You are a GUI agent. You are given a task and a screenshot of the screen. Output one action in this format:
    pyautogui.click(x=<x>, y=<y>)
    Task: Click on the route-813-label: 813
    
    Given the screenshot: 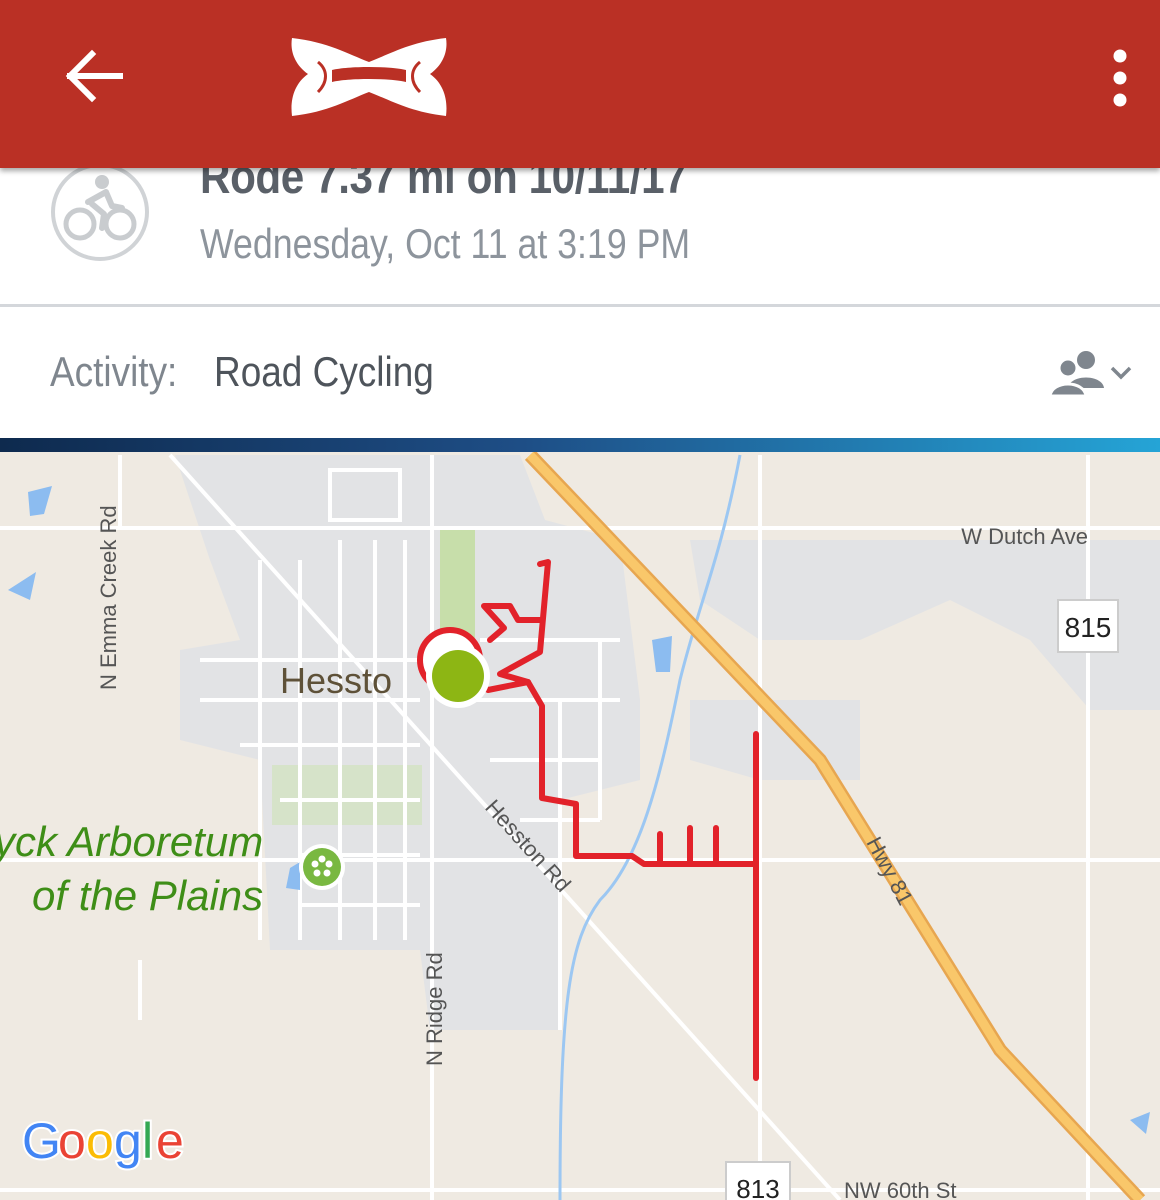 What is the action you would take?
    pyautogui.click(x=757, y=1187)
    